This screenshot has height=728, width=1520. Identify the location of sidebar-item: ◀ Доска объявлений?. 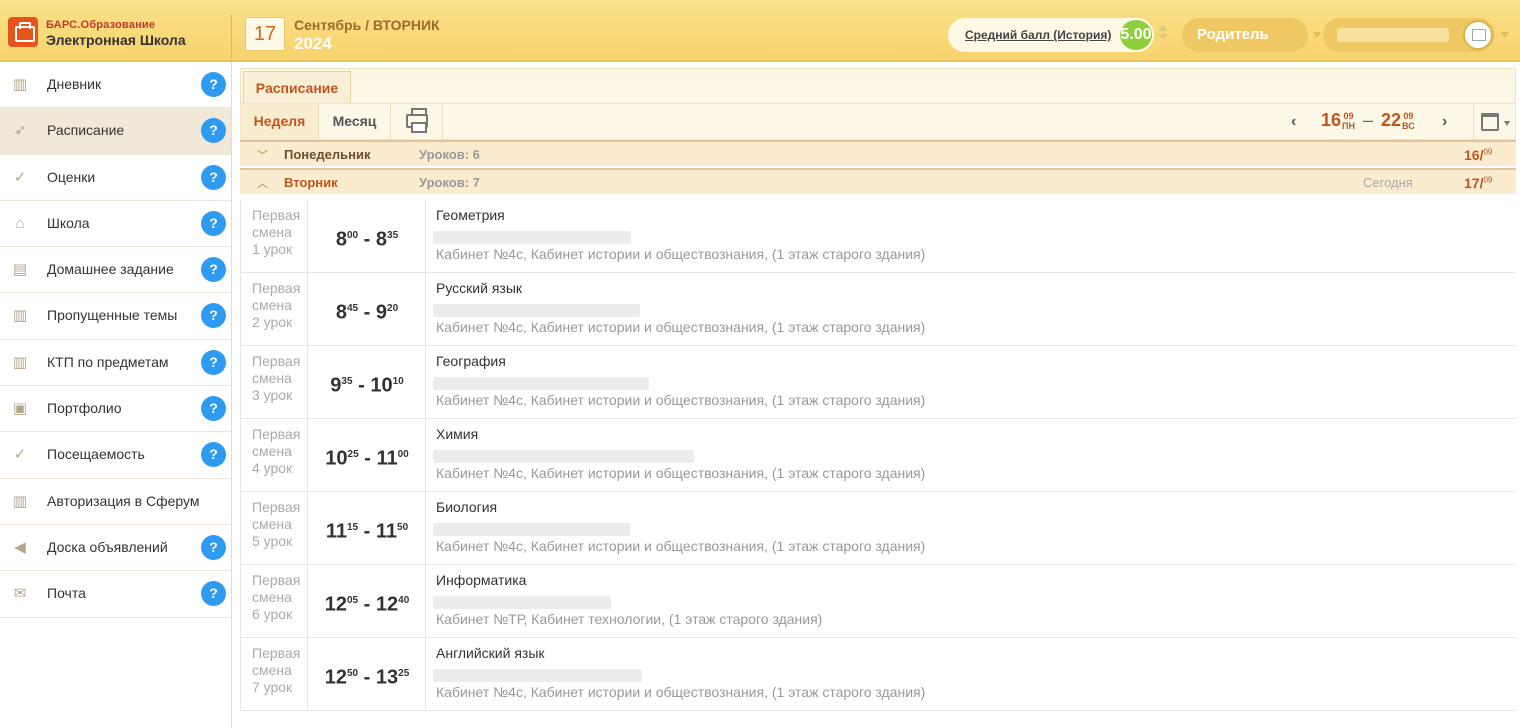
(115, 548).